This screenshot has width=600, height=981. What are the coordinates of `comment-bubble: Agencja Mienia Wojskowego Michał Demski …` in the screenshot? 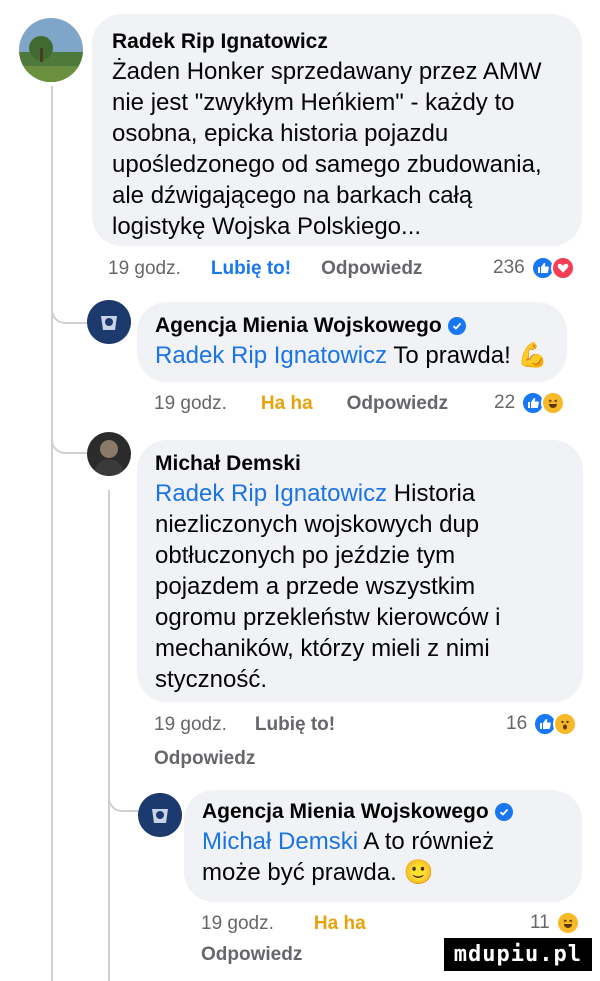 It's located at (383, 846).